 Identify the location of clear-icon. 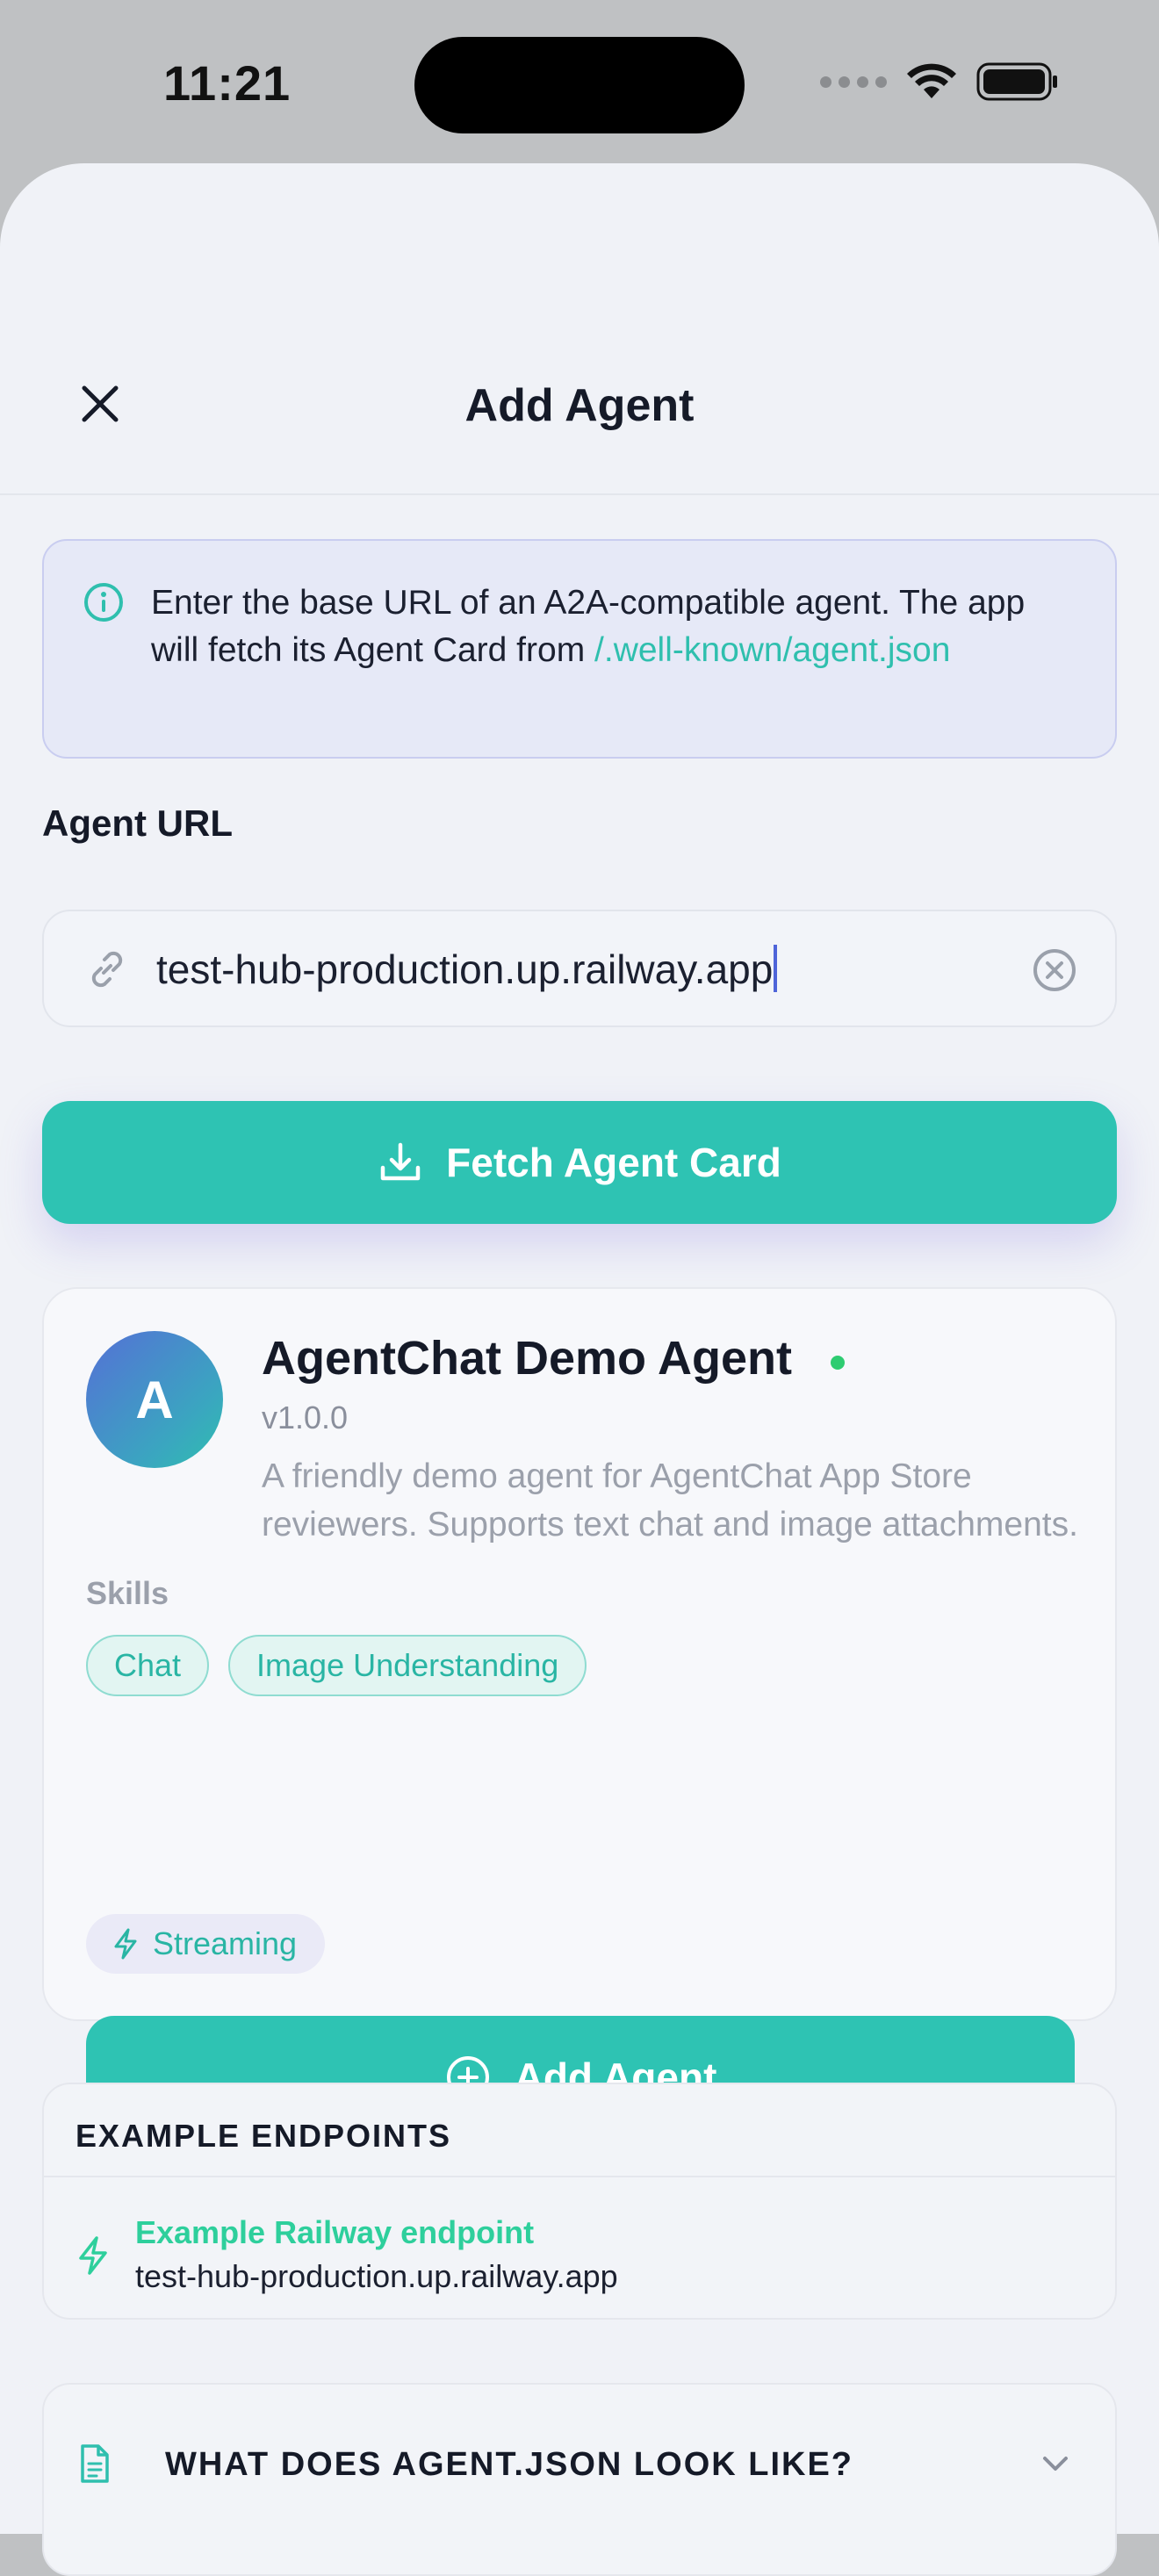
(1054, 970).